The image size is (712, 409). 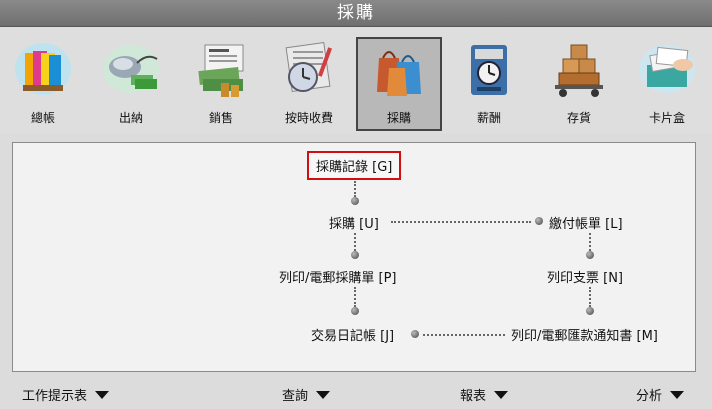 I want to click on module-cardfile: 卡片盒, so click(x=667, y=84).